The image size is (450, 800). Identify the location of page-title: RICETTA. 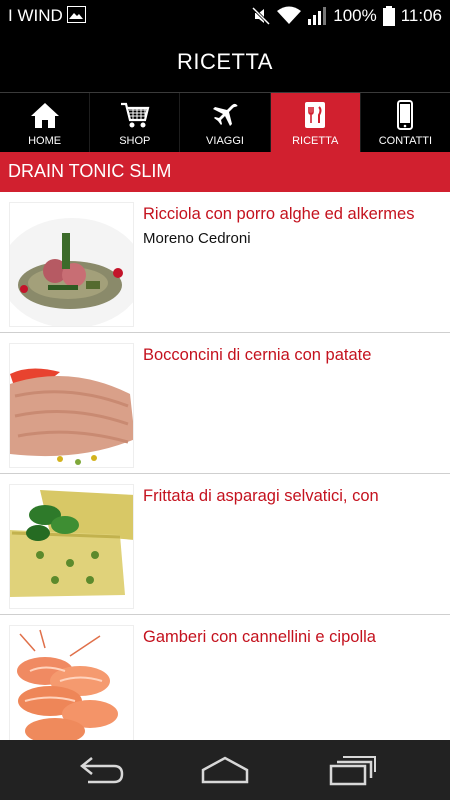
(225, 61).